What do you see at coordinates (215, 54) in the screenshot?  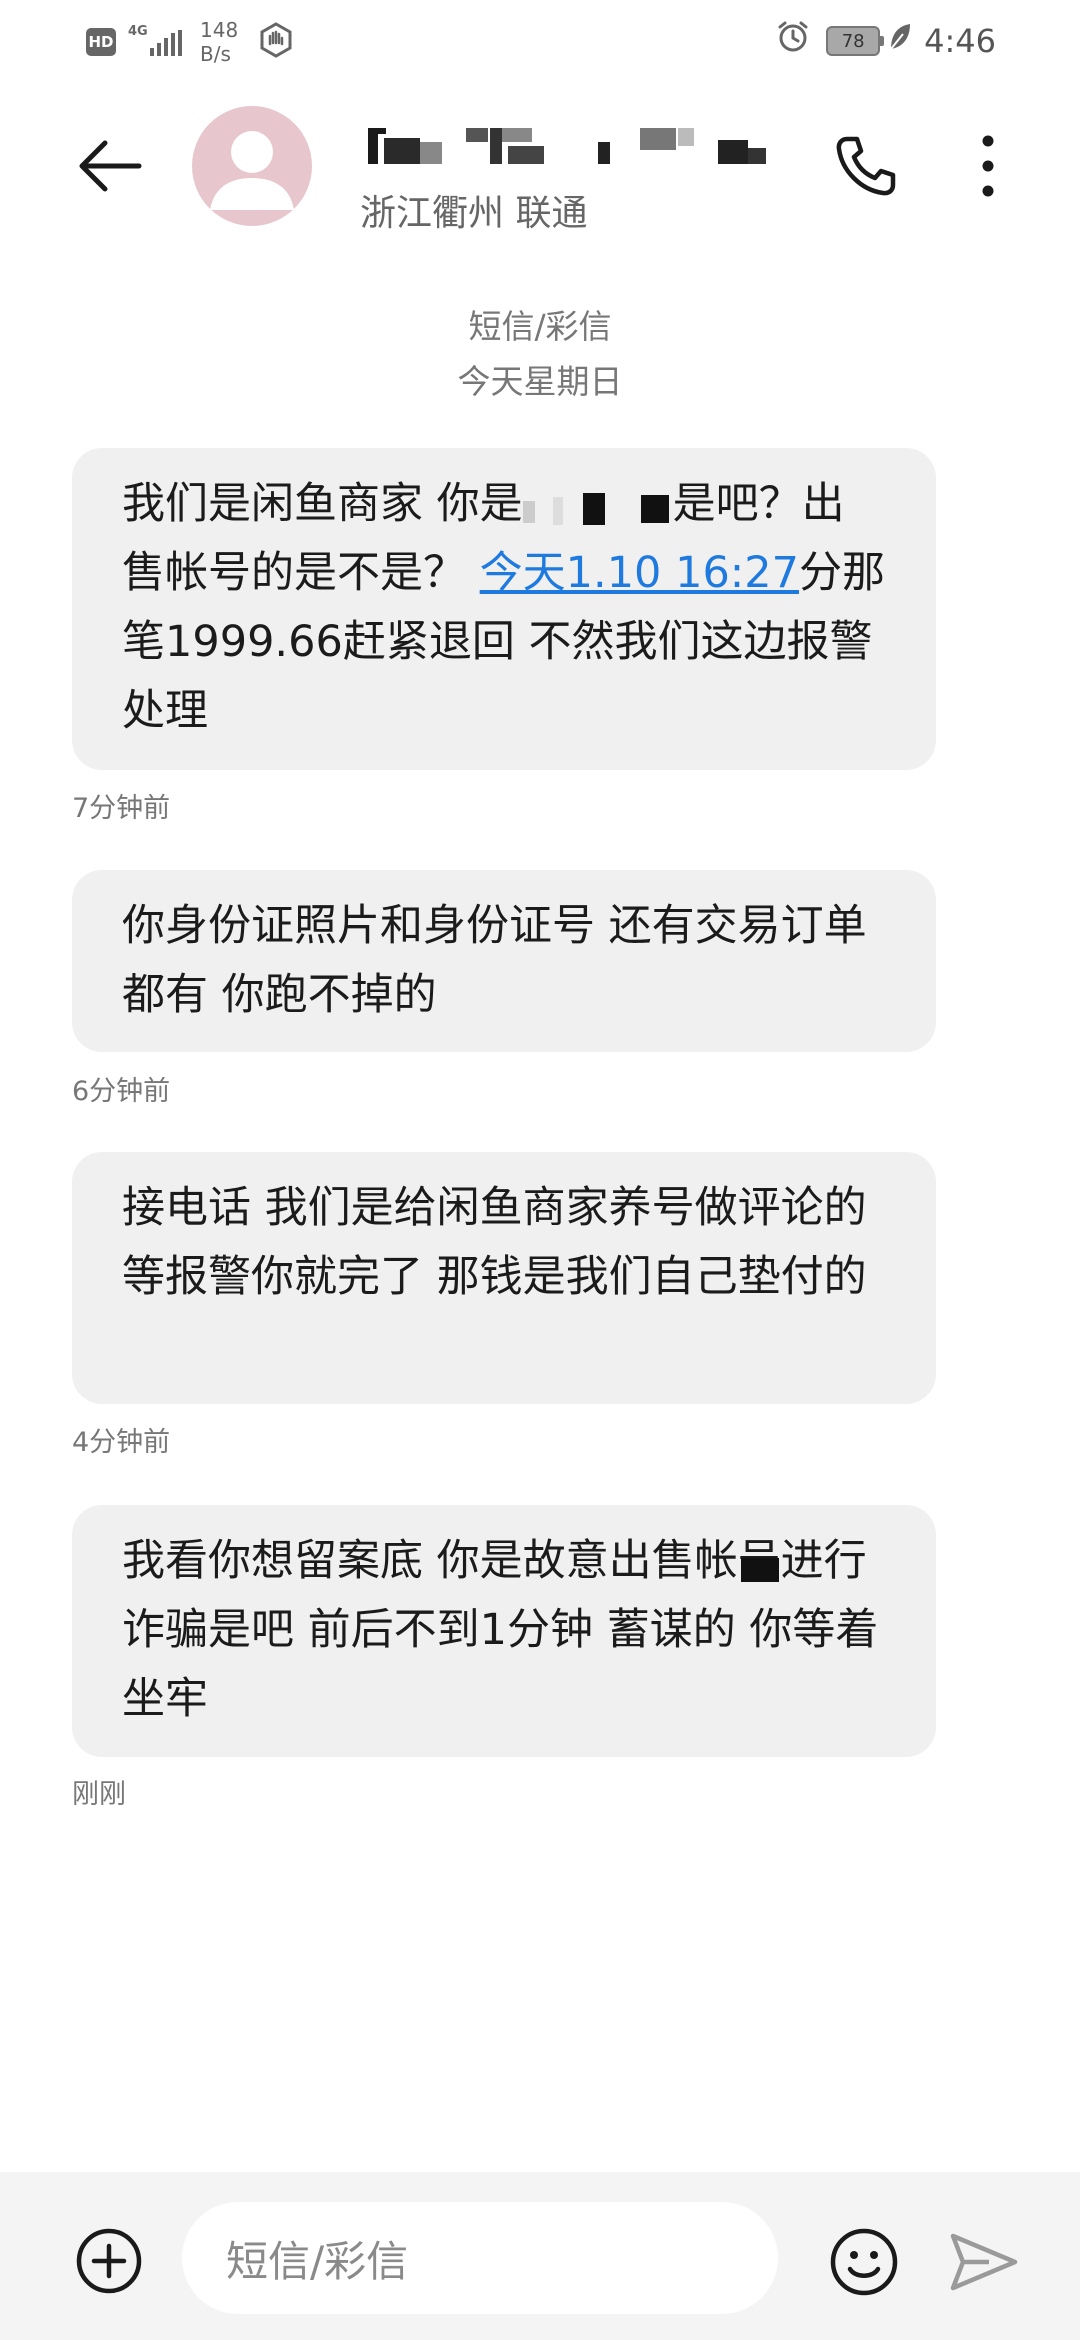 I see `speed-unit: B/s` at bounding box center [215, 54].